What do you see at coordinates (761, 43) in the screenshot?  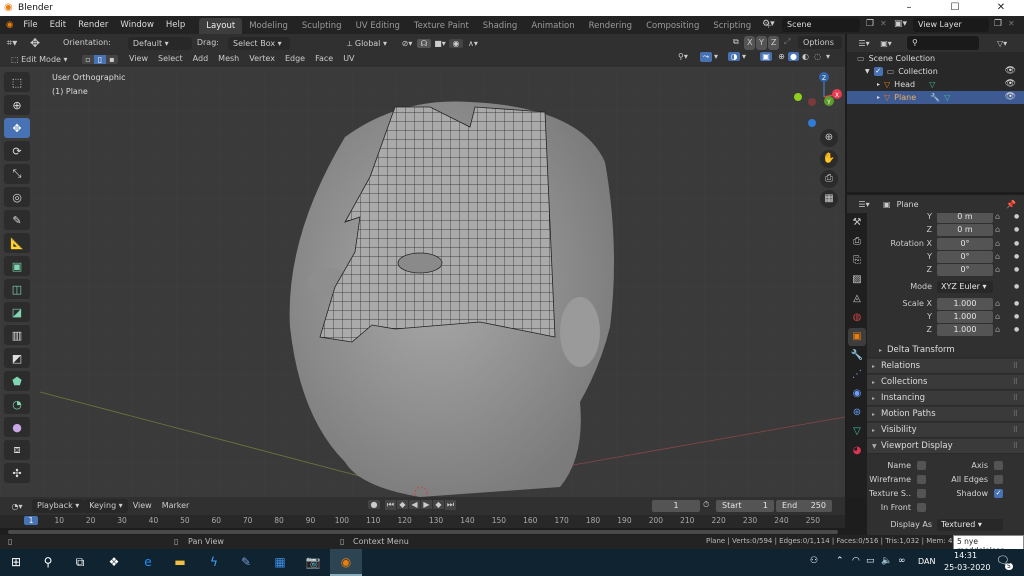 I see `mirror-y-toggle: Y` at bounding box center [761, 43].